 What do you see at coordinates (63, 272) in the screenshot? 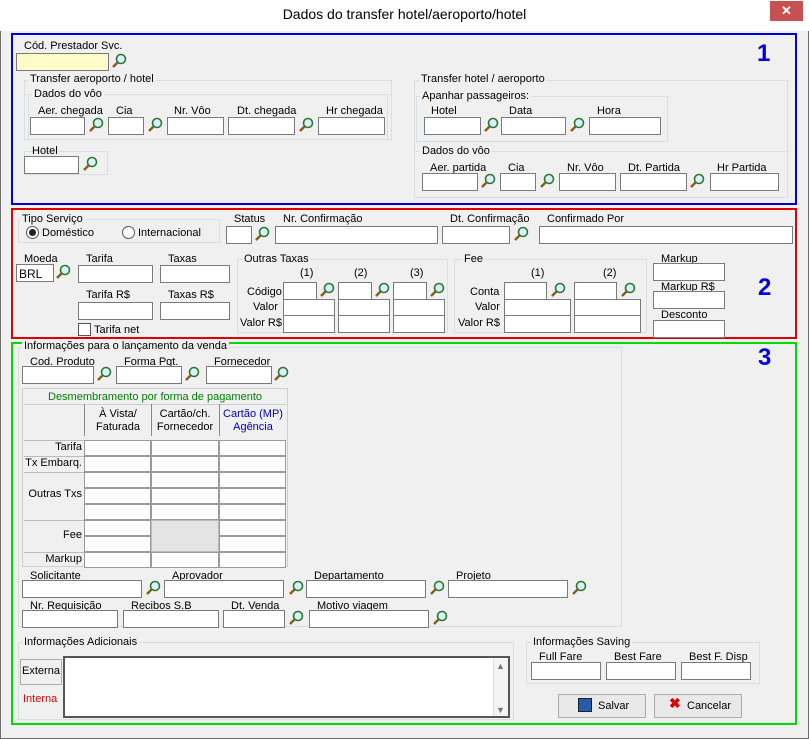
I see `moeda-search-icon` at bounding box center [63, 272].